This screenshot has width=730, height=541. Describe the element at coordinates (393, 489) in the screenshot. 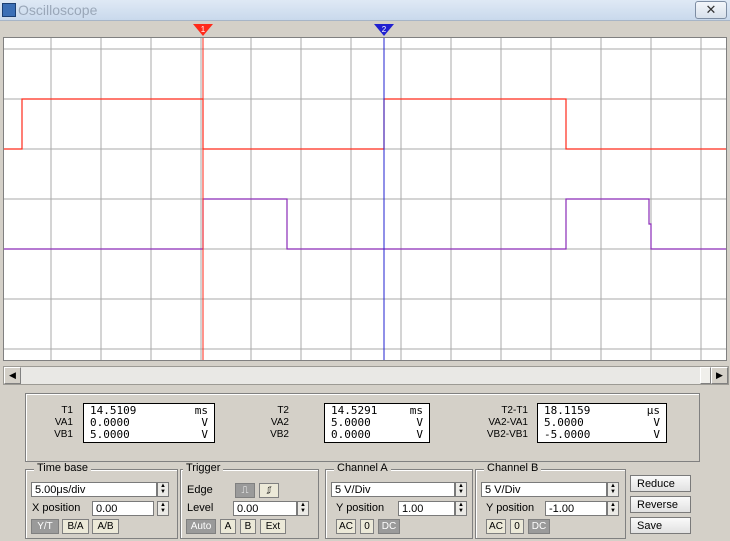

I see `channel-a-scale-field: 5 V/Div` at that location.